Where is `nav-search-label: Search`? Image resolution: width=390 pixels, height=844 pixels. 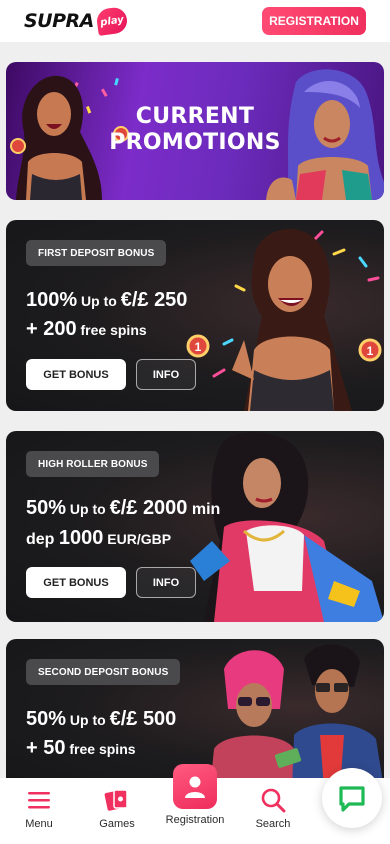 nav-search-label: Search is located at coordinates (273, 824).